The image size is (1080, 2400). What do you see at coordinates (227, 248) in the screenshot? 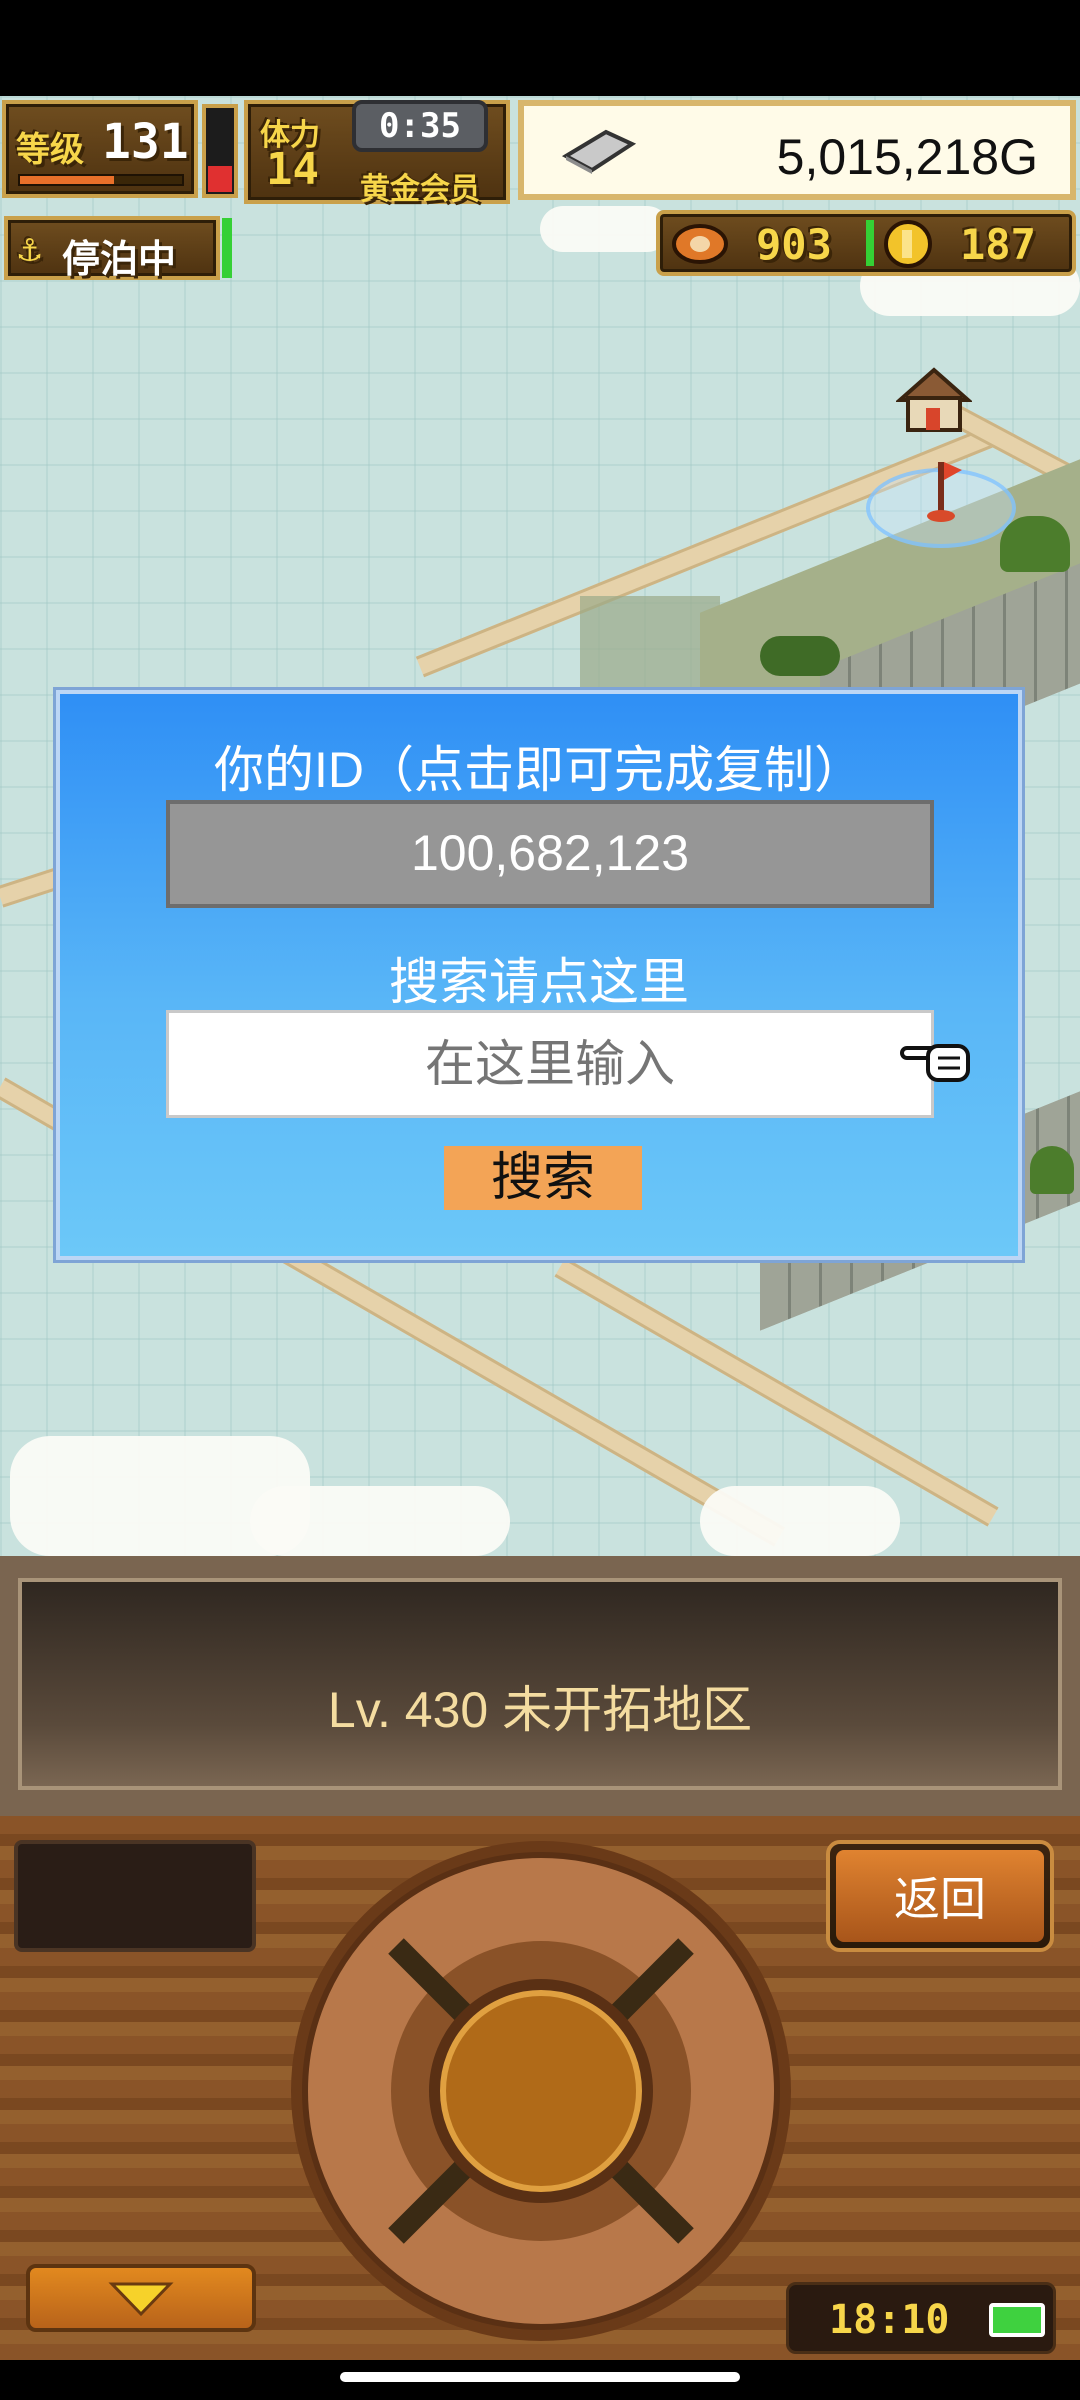
I see `status-indicator` at bounding box center [227, 248].